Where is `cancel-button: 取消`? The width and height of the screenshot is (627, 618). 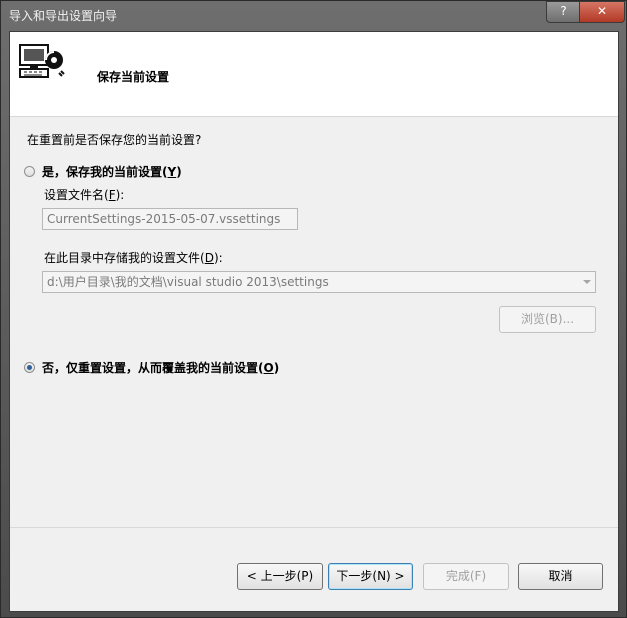 cancel-button: 取消 is located at coordinates (560, 576).